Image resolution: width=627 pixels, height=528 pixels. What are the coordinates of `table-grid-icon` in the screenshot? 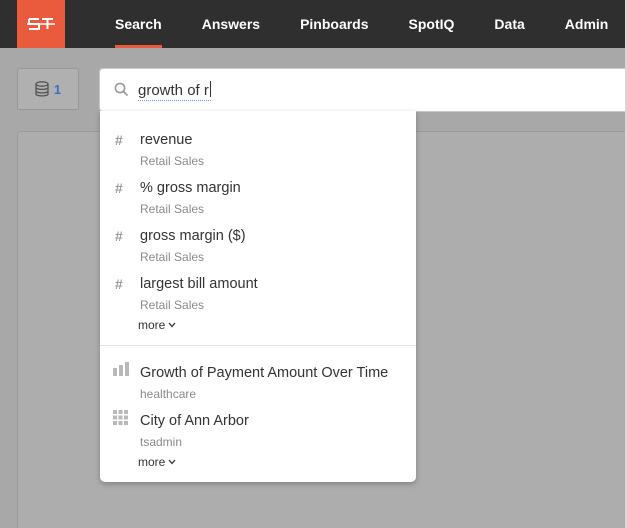 It's located at (120, 420).